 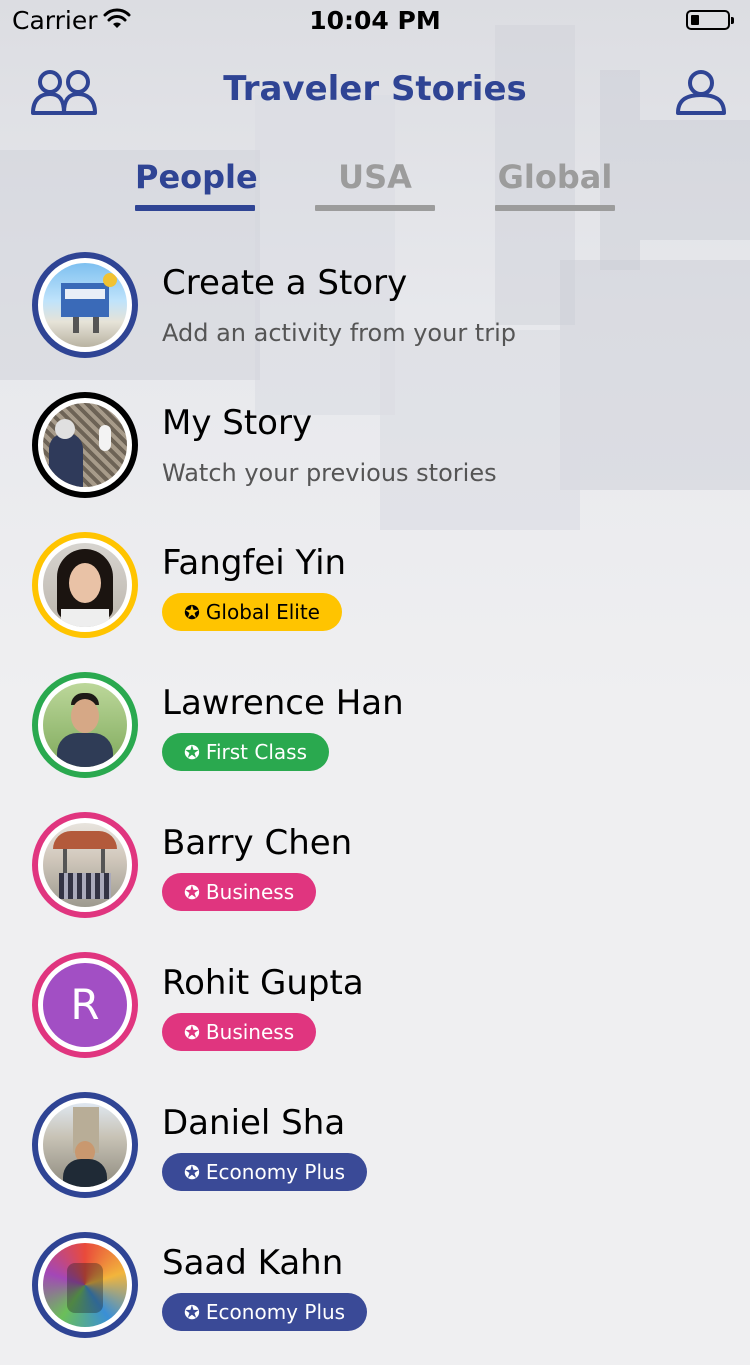 I want to click on traveler-name: Rohit Gupta, so click(x=263, y=983).